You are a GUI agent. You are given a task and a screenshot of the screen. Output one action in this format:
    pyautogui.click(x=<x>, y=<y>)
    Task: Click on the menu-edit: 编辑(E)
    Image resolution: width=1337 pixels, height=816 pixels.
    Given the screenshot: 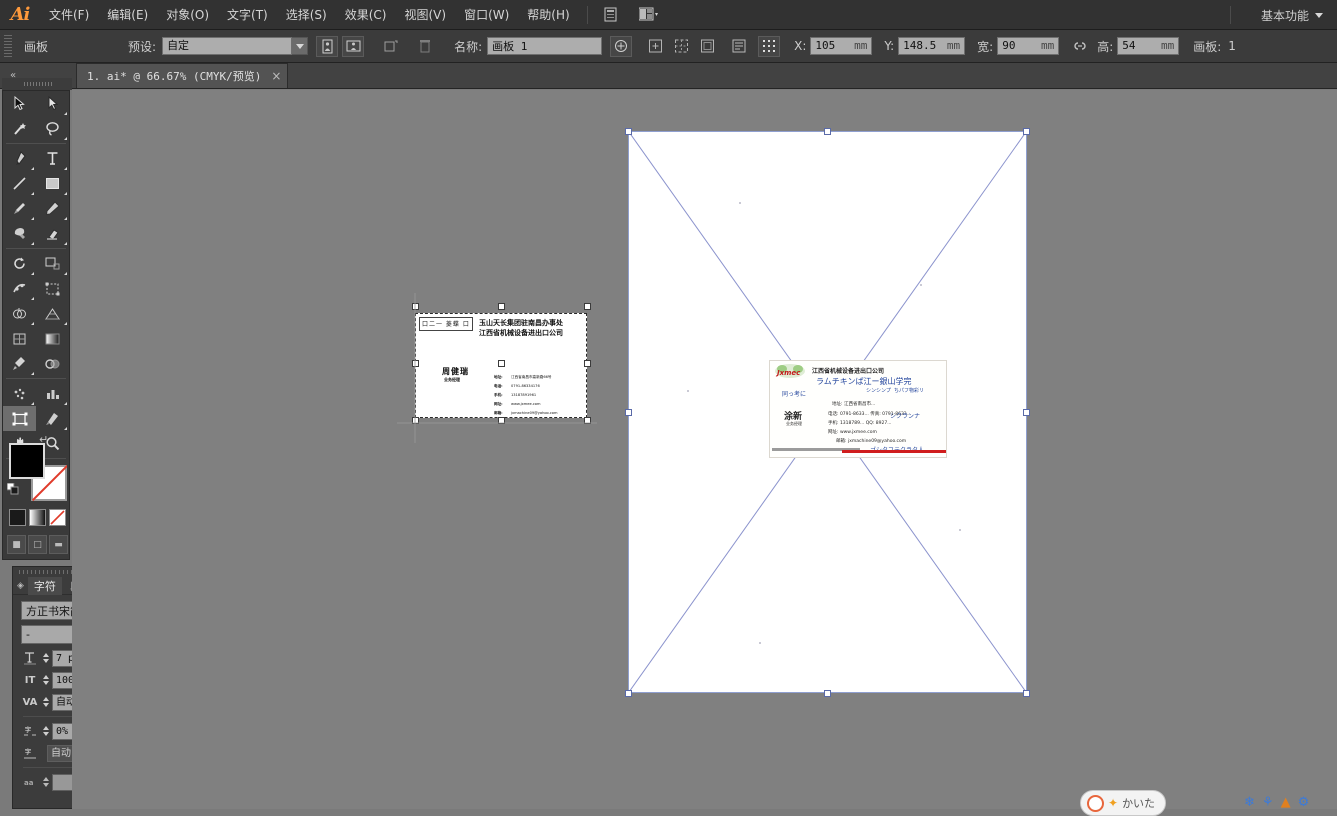 What is the action you would take?
    pyautogui.click(x=127, y=15)
    